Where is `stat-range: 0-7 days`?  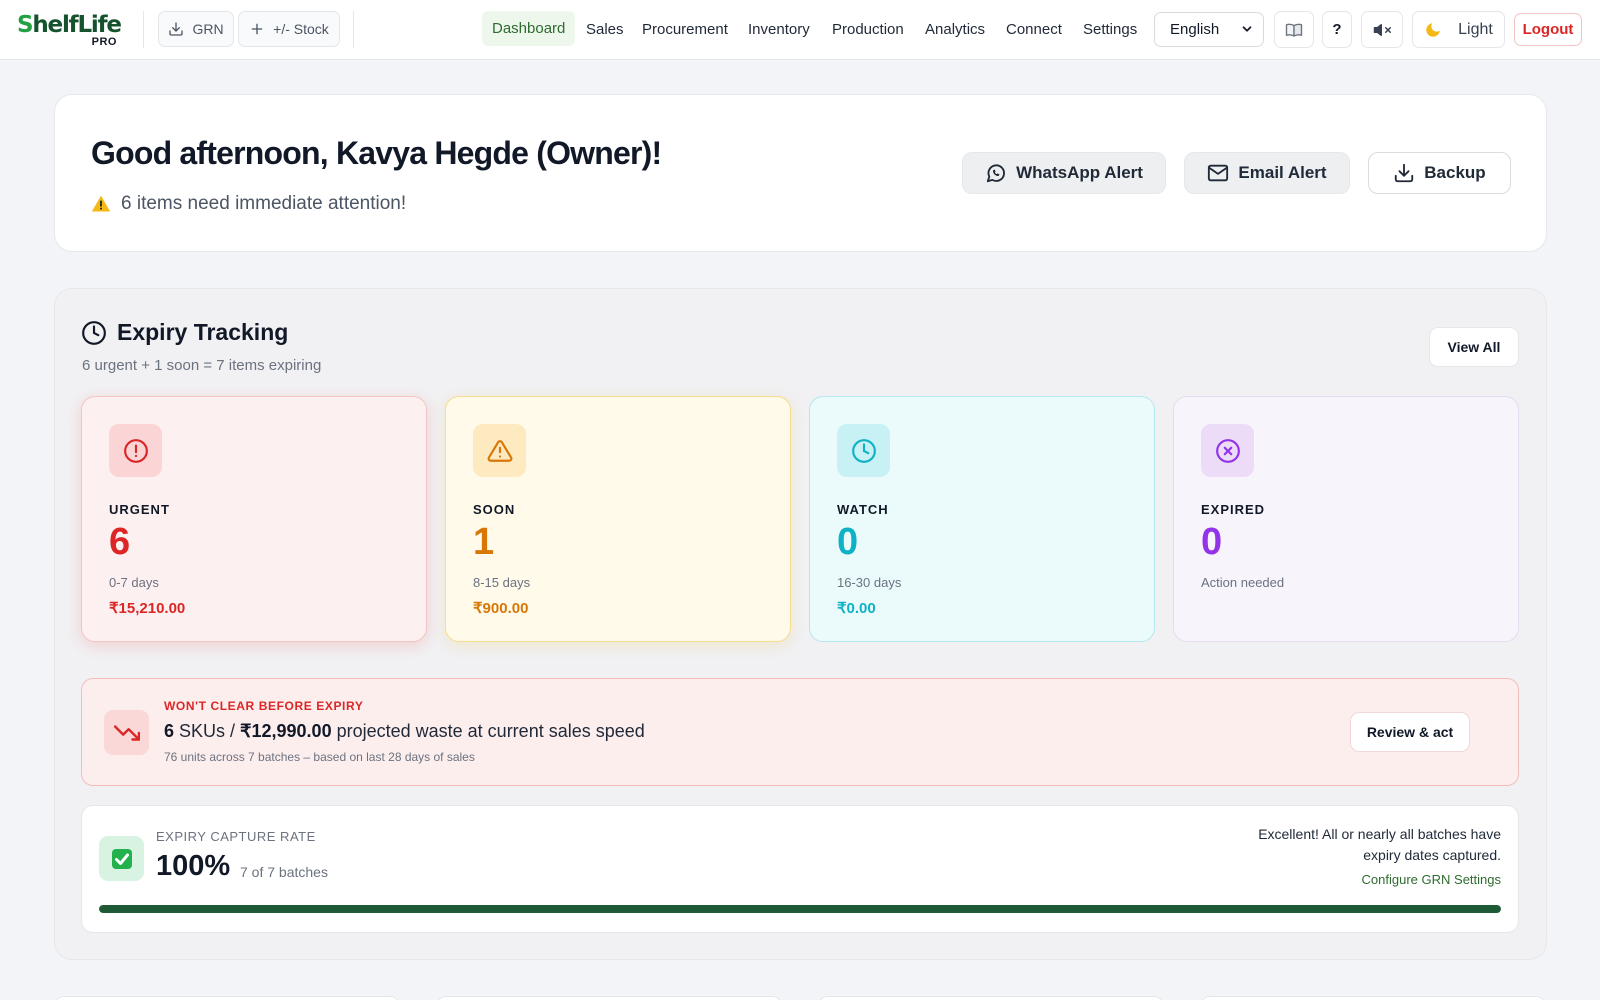
stat-range: 0-7 days is located at coordinates (134, 582).